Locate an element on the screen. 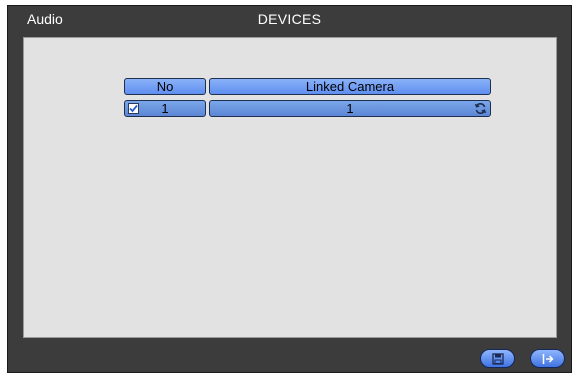 The image size is (579, 378). save-button is located at coordinates (497, 358).